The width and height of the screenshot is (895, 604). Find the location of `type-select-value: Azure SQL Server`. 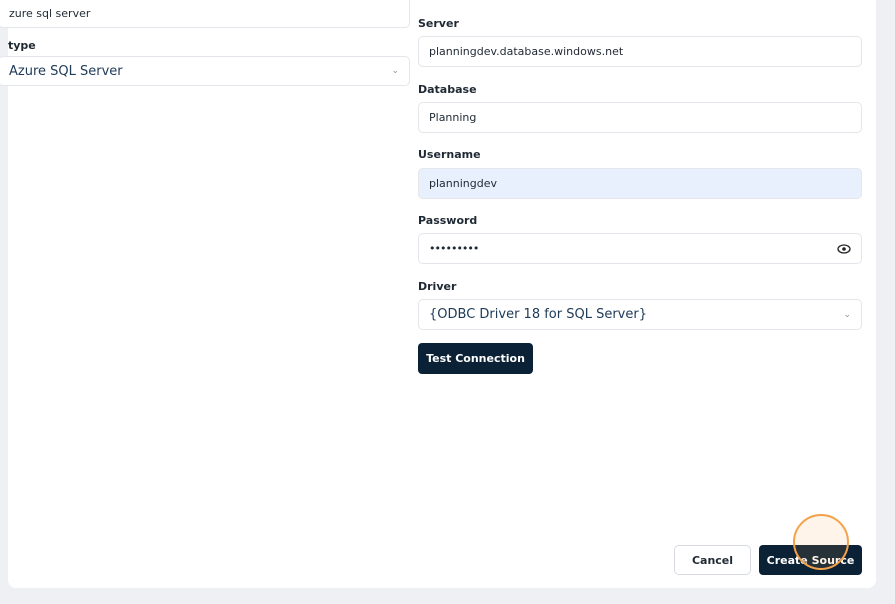

type-select-value: Azure SQL Server is located at coordinates (66, 71).